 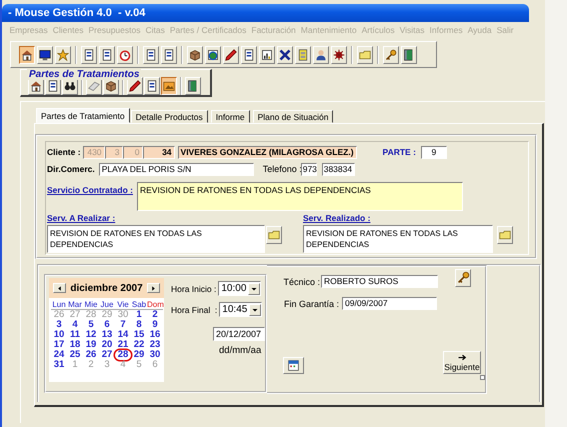 I want to click on pencil-icon, so click(x=231, y=54).